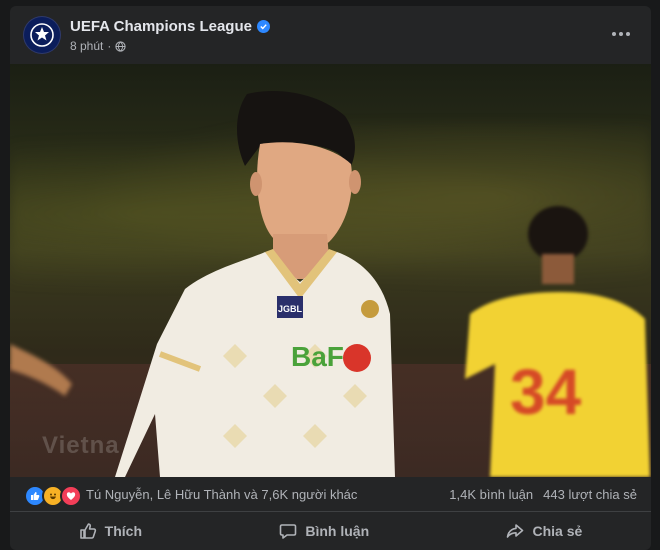 The height and width of the screenshot is (550, 660). Describe the element at coordinates (590, 494) in the screenshot. I see `share-count: 443 lượt chia sẻ` at that location.